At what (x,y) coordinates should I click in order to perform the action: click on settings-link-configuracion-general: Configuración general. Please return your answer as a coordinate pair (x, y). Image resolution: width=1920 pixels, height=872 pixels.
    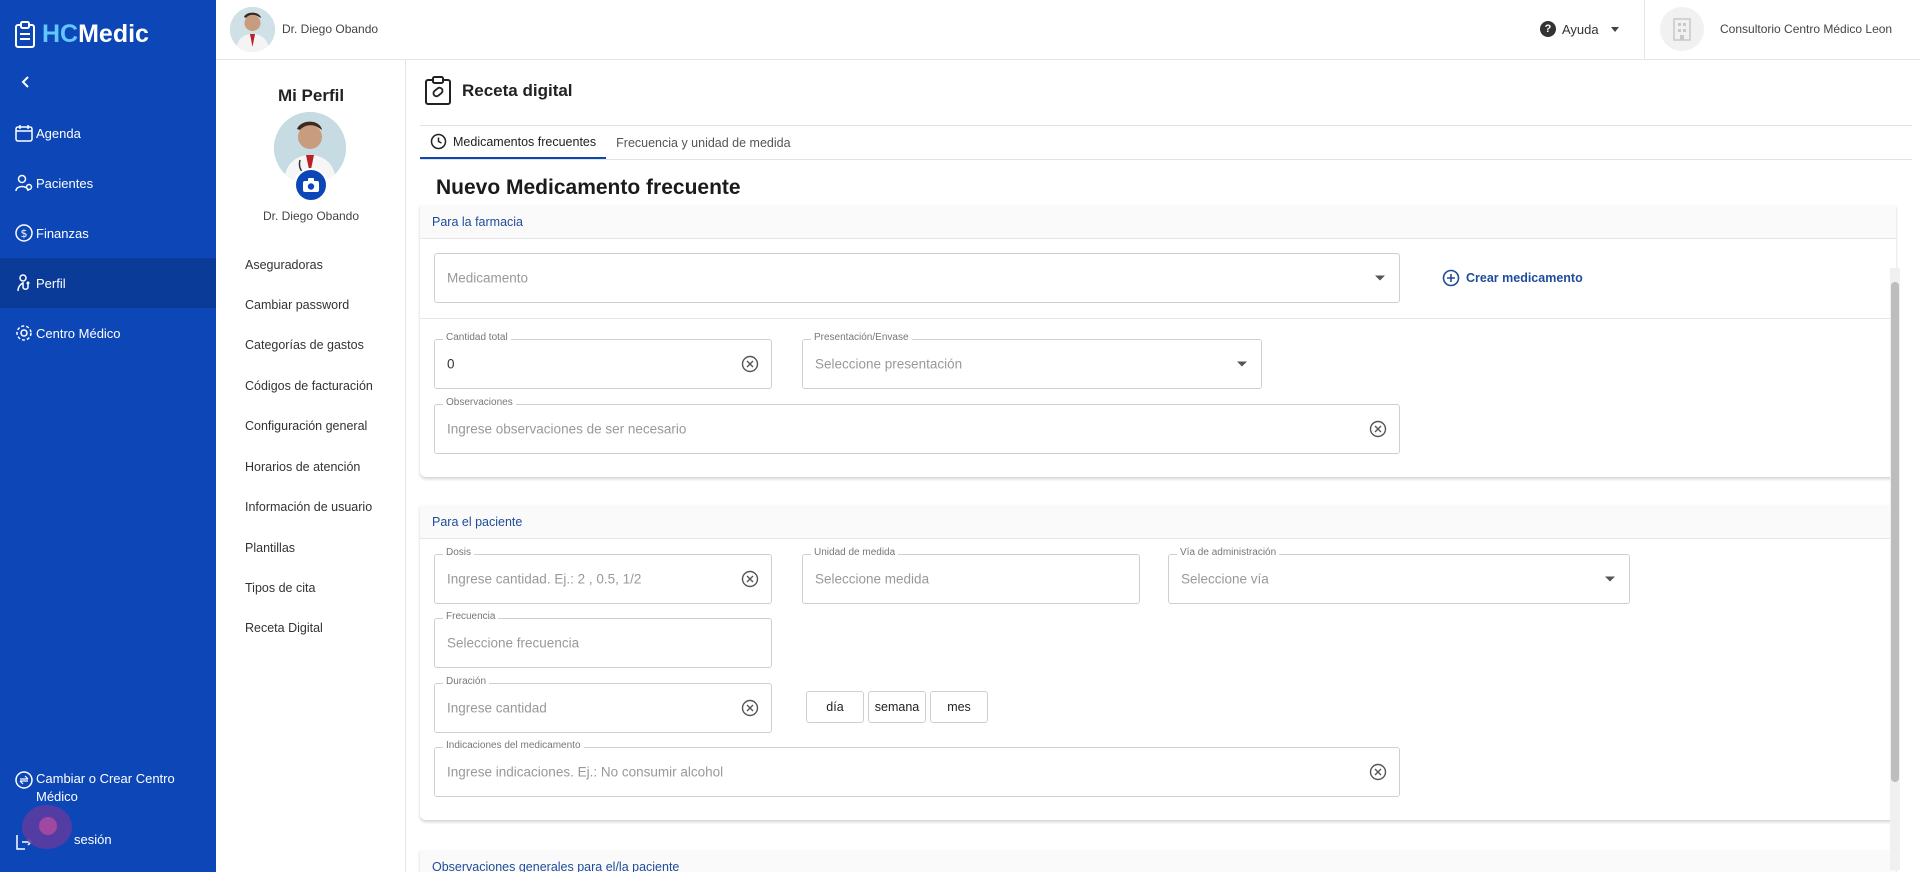
    Looking at the image, I should click on (306, 426).